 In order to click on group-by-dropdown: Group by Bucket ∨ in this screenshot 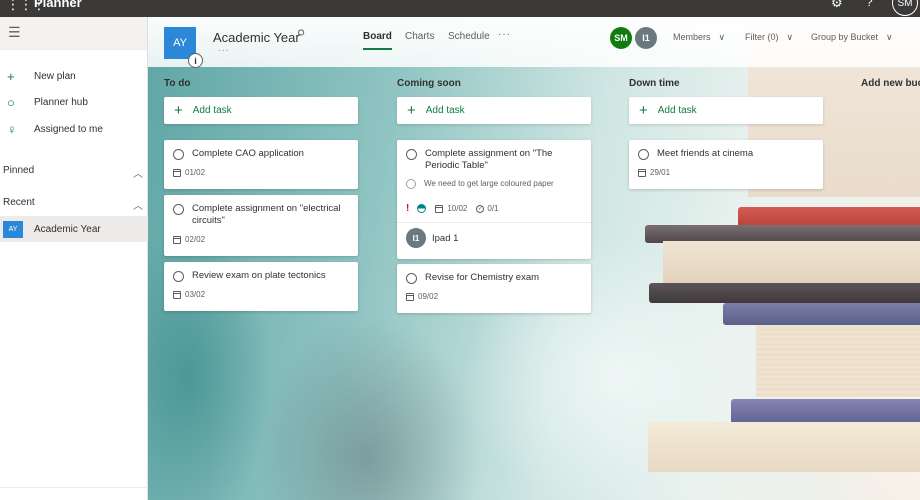, I will do `click(852, 37)`.